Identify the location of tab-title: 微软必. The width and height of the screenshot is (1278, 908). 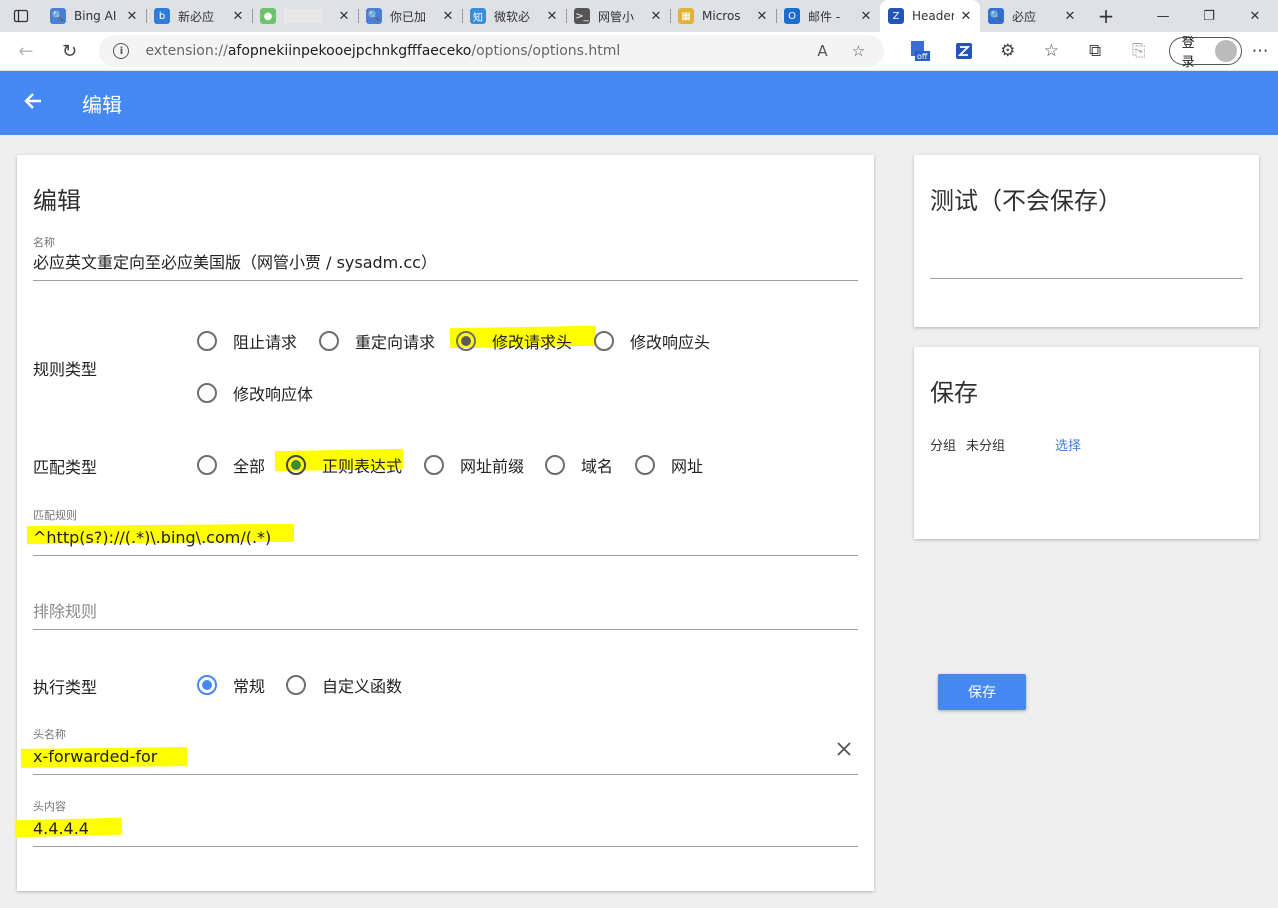
(512, 16).